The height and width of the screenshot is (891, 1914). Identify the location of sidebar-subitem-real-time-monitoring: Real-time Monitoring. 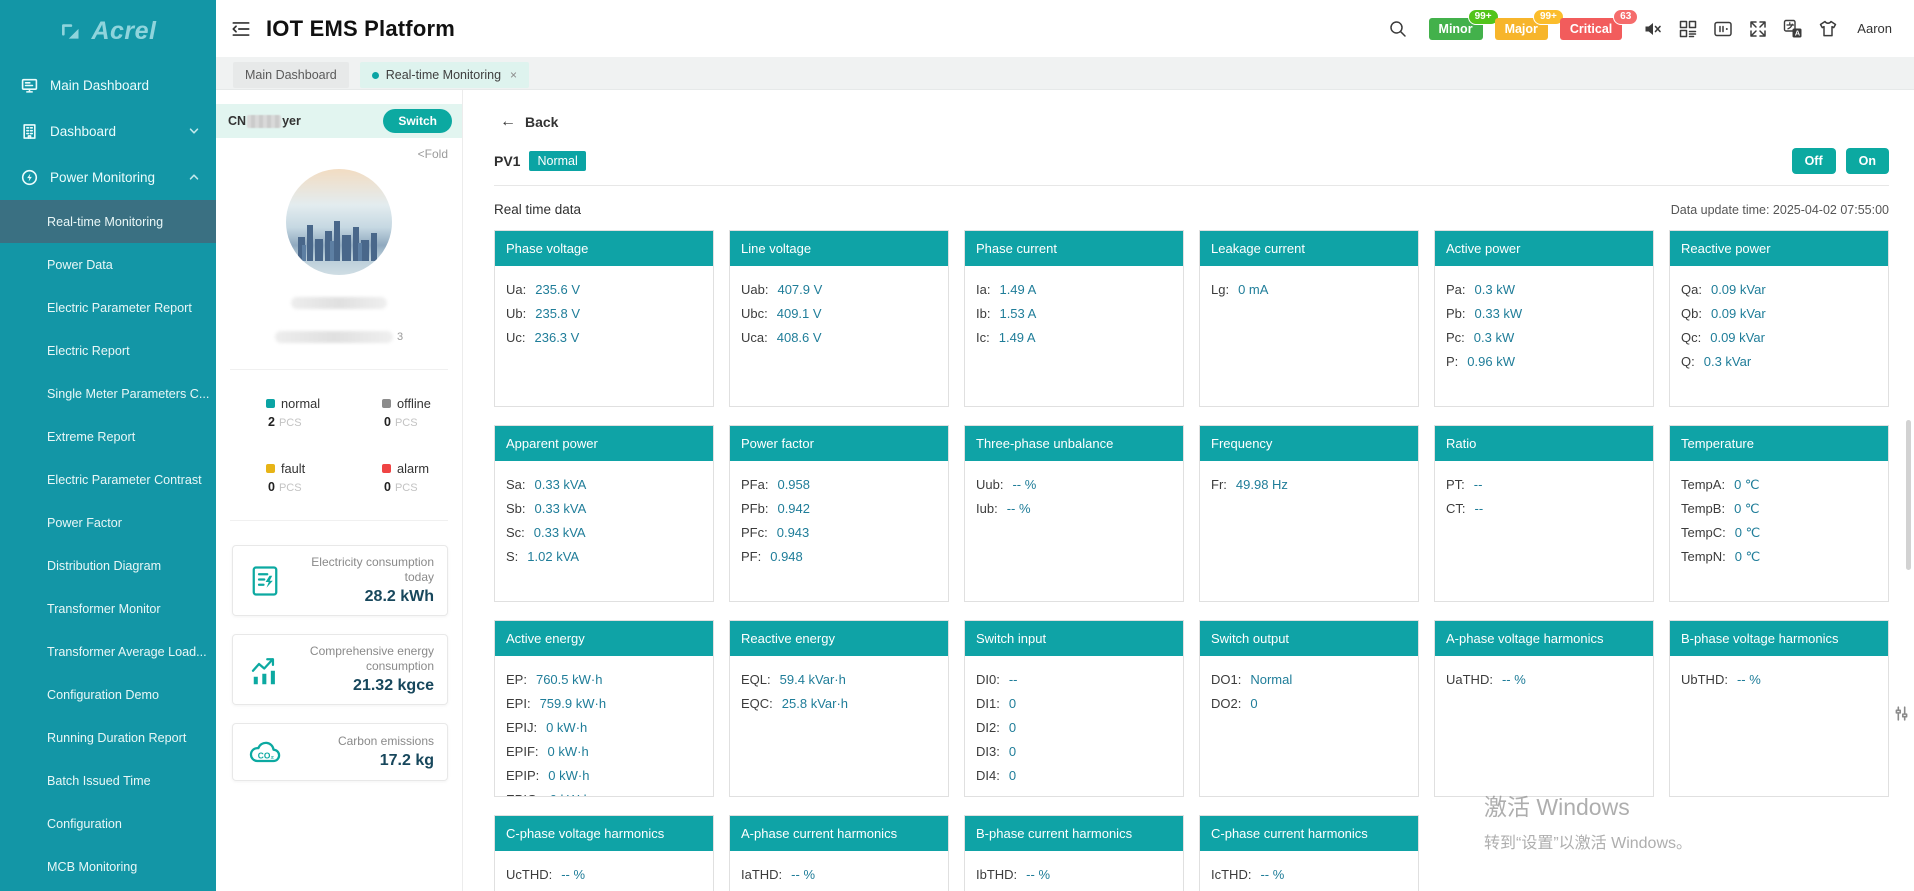
(108, 221).